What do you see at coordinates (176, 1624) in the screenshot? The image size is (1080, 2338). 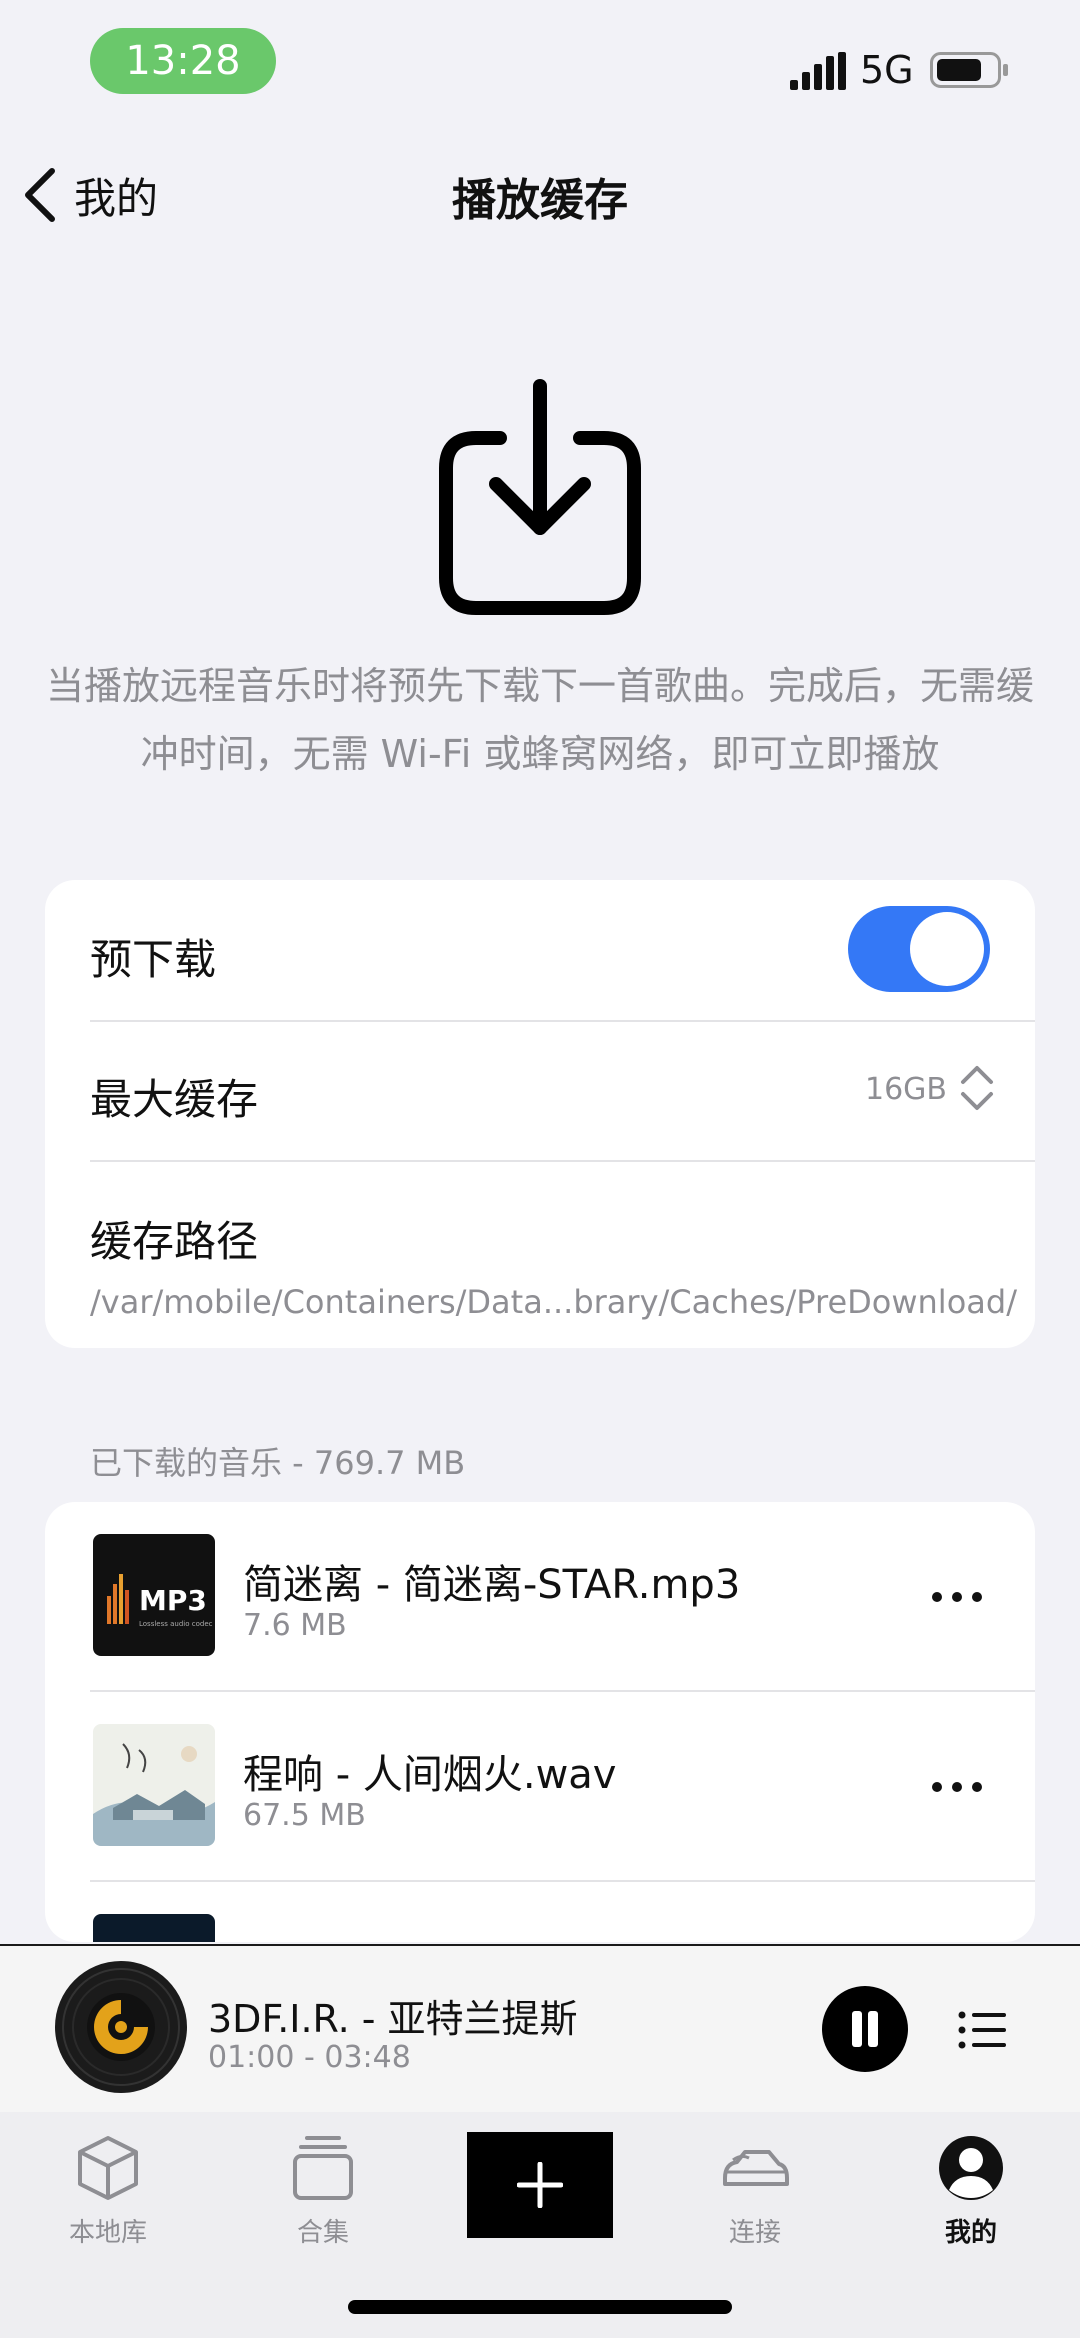 I see `svg-text: Lossless audio codec` at bounding box center [176, 1624].